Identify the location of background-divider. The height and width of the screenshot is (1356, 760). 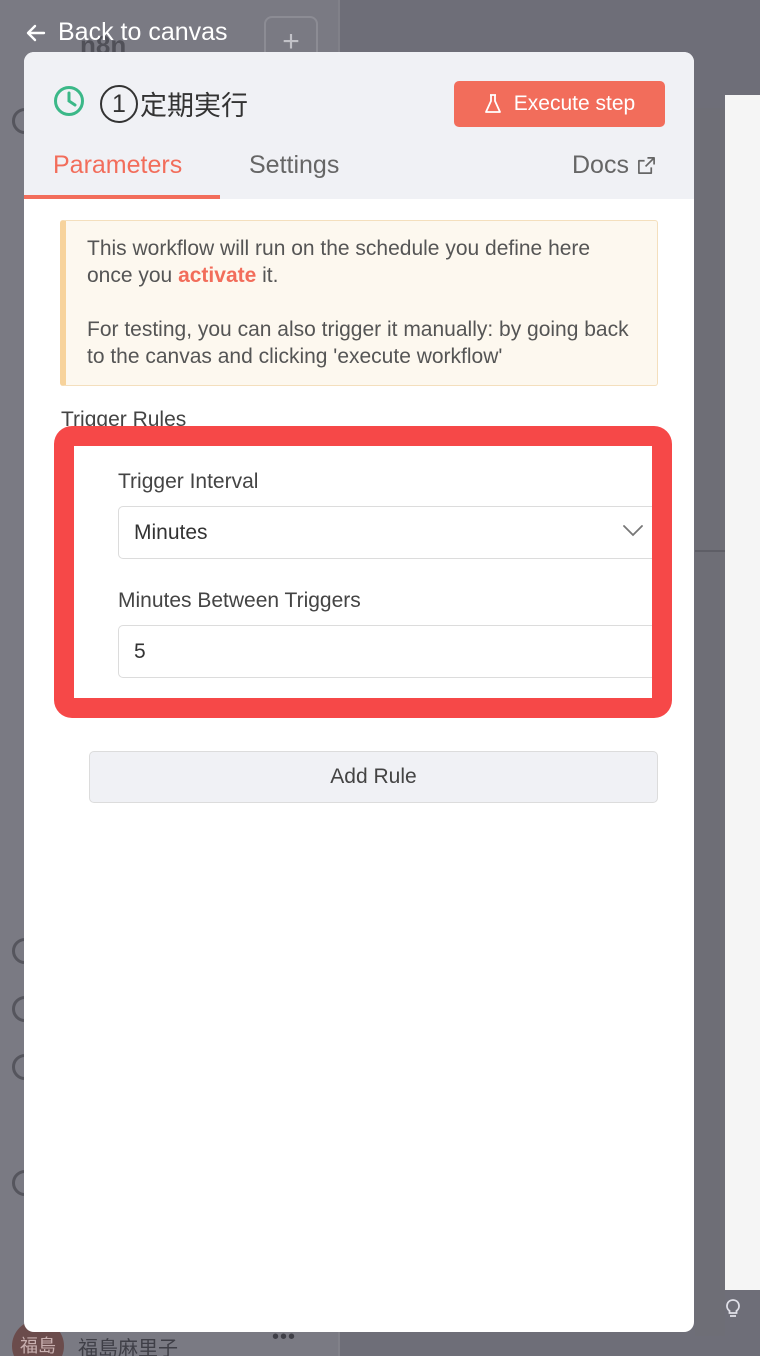
(710, 551).